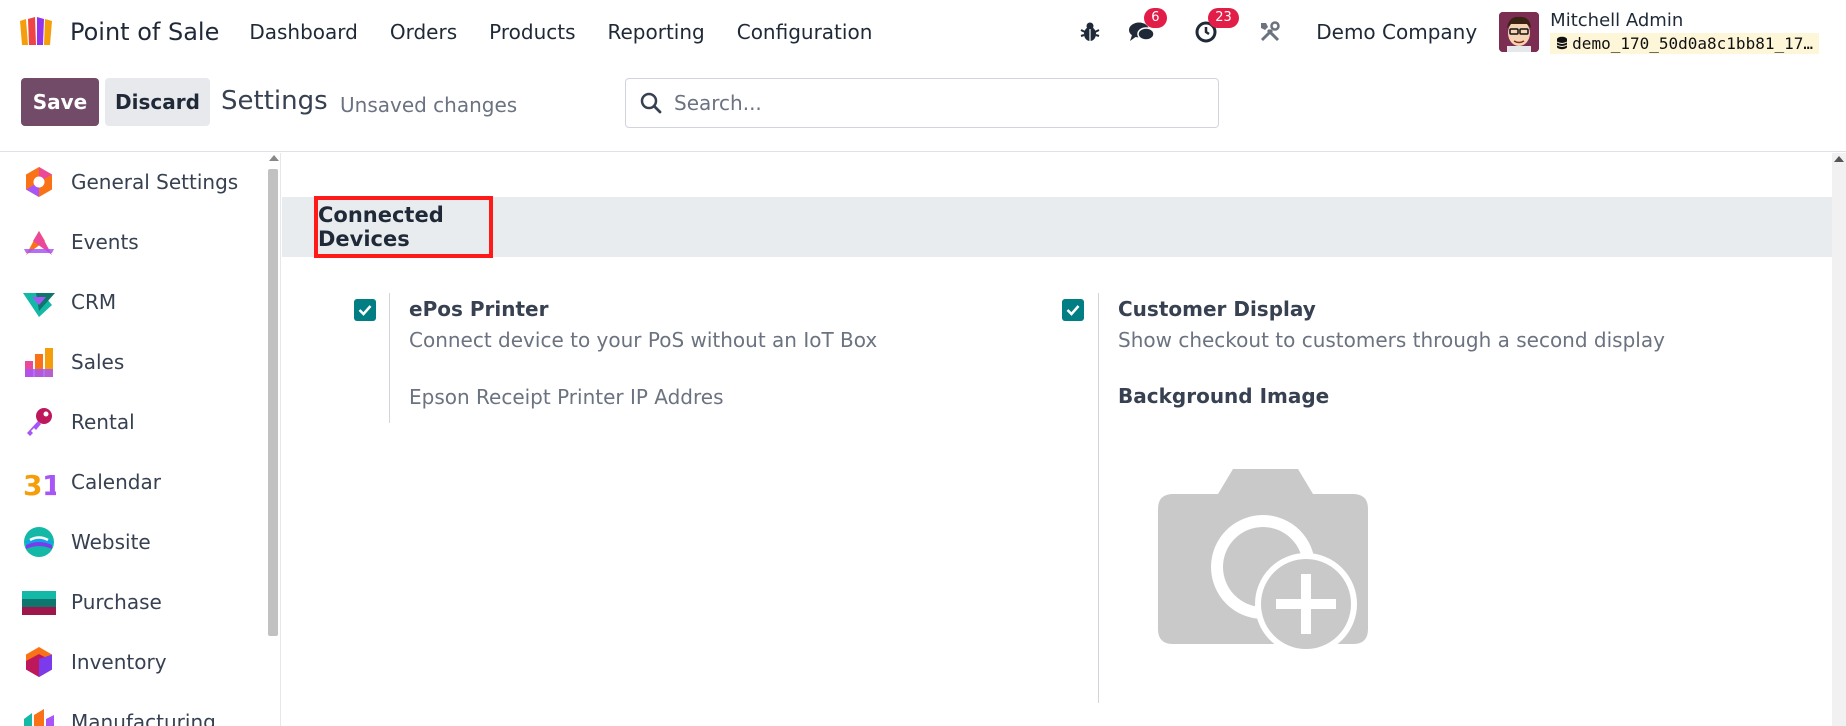 The height and width of the screenshot is (726, 1846). I want to click on sidebar-item-label: Manufacturing, so click(143, 718).